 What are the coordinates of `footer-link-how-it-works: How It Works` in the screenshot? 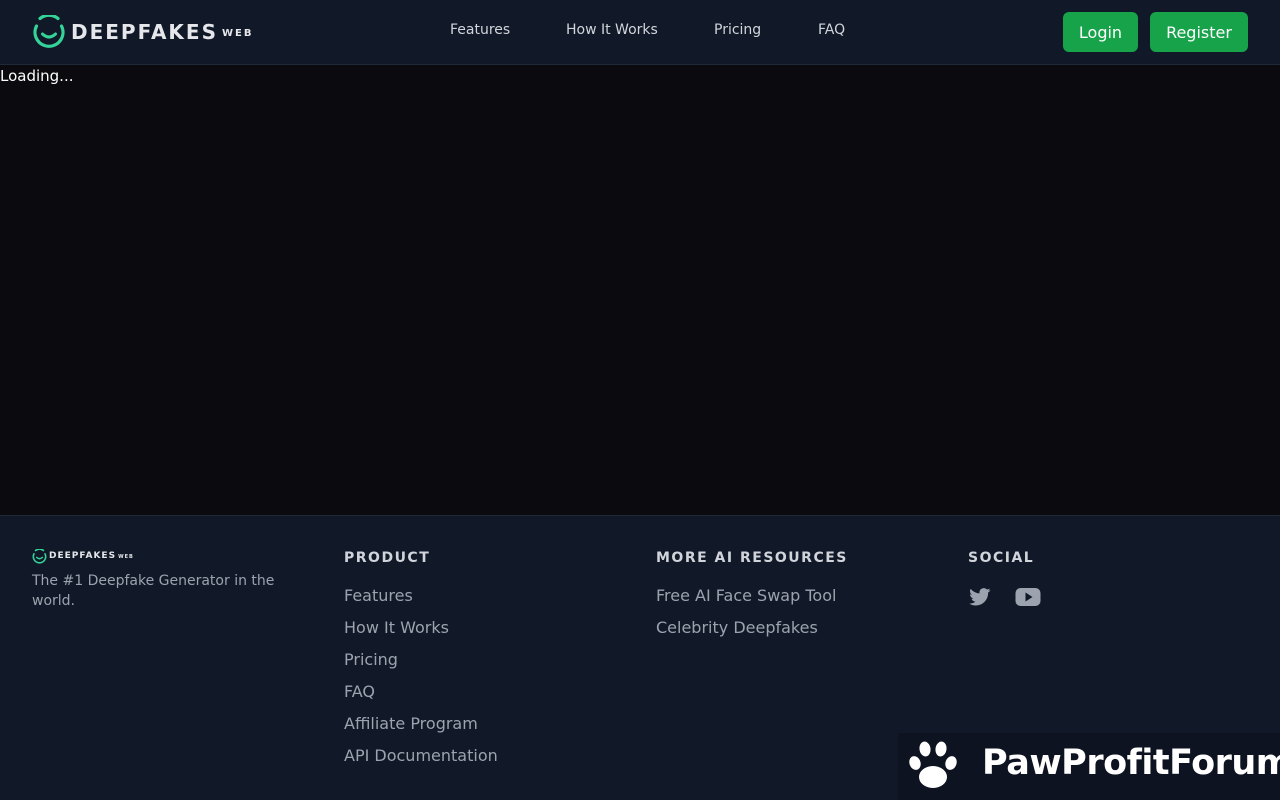 It's located at (421, 634).